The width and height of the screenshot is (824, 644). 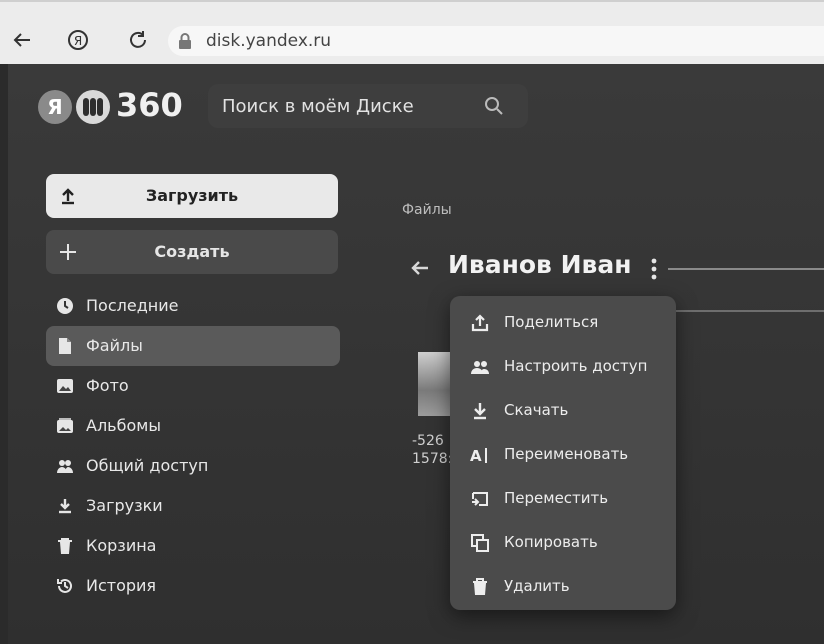 What do you see at coordinates (196, 386) in the screenshot?
I see `sidebar-item-photo: Фото` at bounding box center [196, 386].